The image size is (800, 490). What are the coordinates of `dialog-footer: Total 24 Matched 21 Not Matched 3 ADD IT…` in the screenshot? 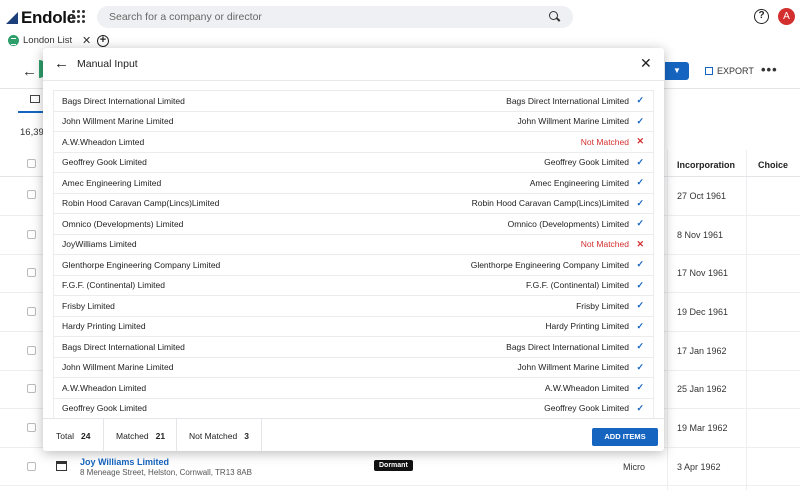 It's located at (353, 434).